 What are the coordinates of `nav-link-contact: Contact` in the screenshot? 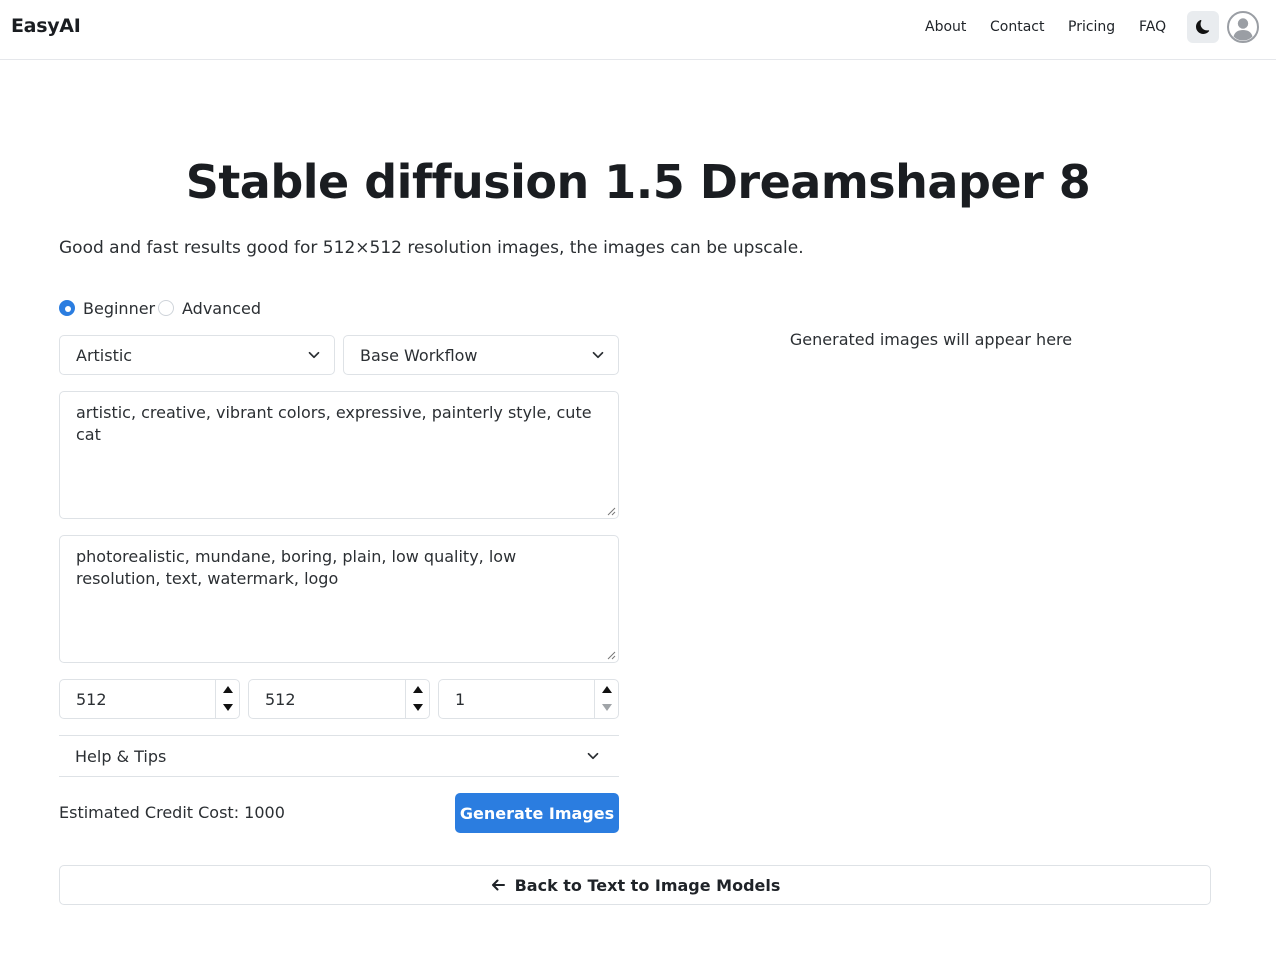 It's located at (1017, 27).